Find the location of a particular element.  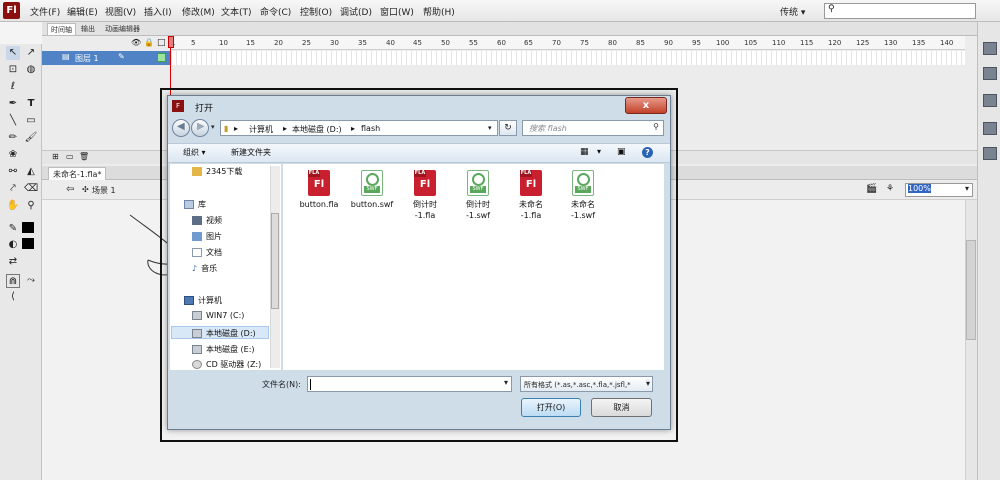

snap-icon: ⋒ is located at coordinates (13, 281).